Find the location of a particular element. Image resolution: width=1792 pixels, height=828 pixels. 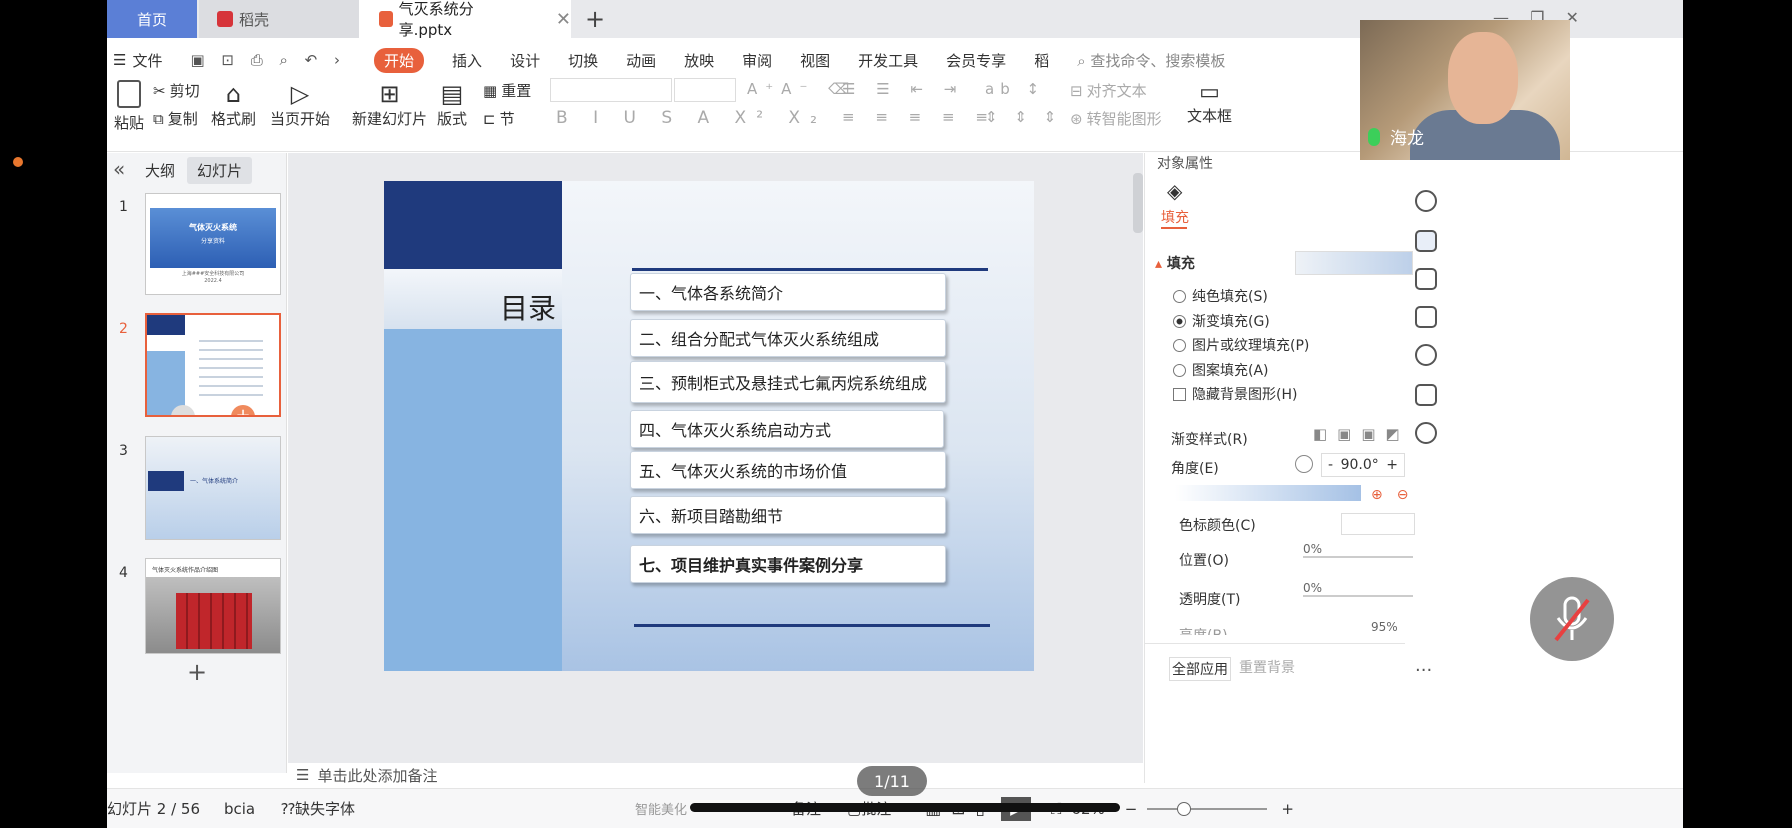

menu-developer: 开发工具 is located at coordinates (888, 60).